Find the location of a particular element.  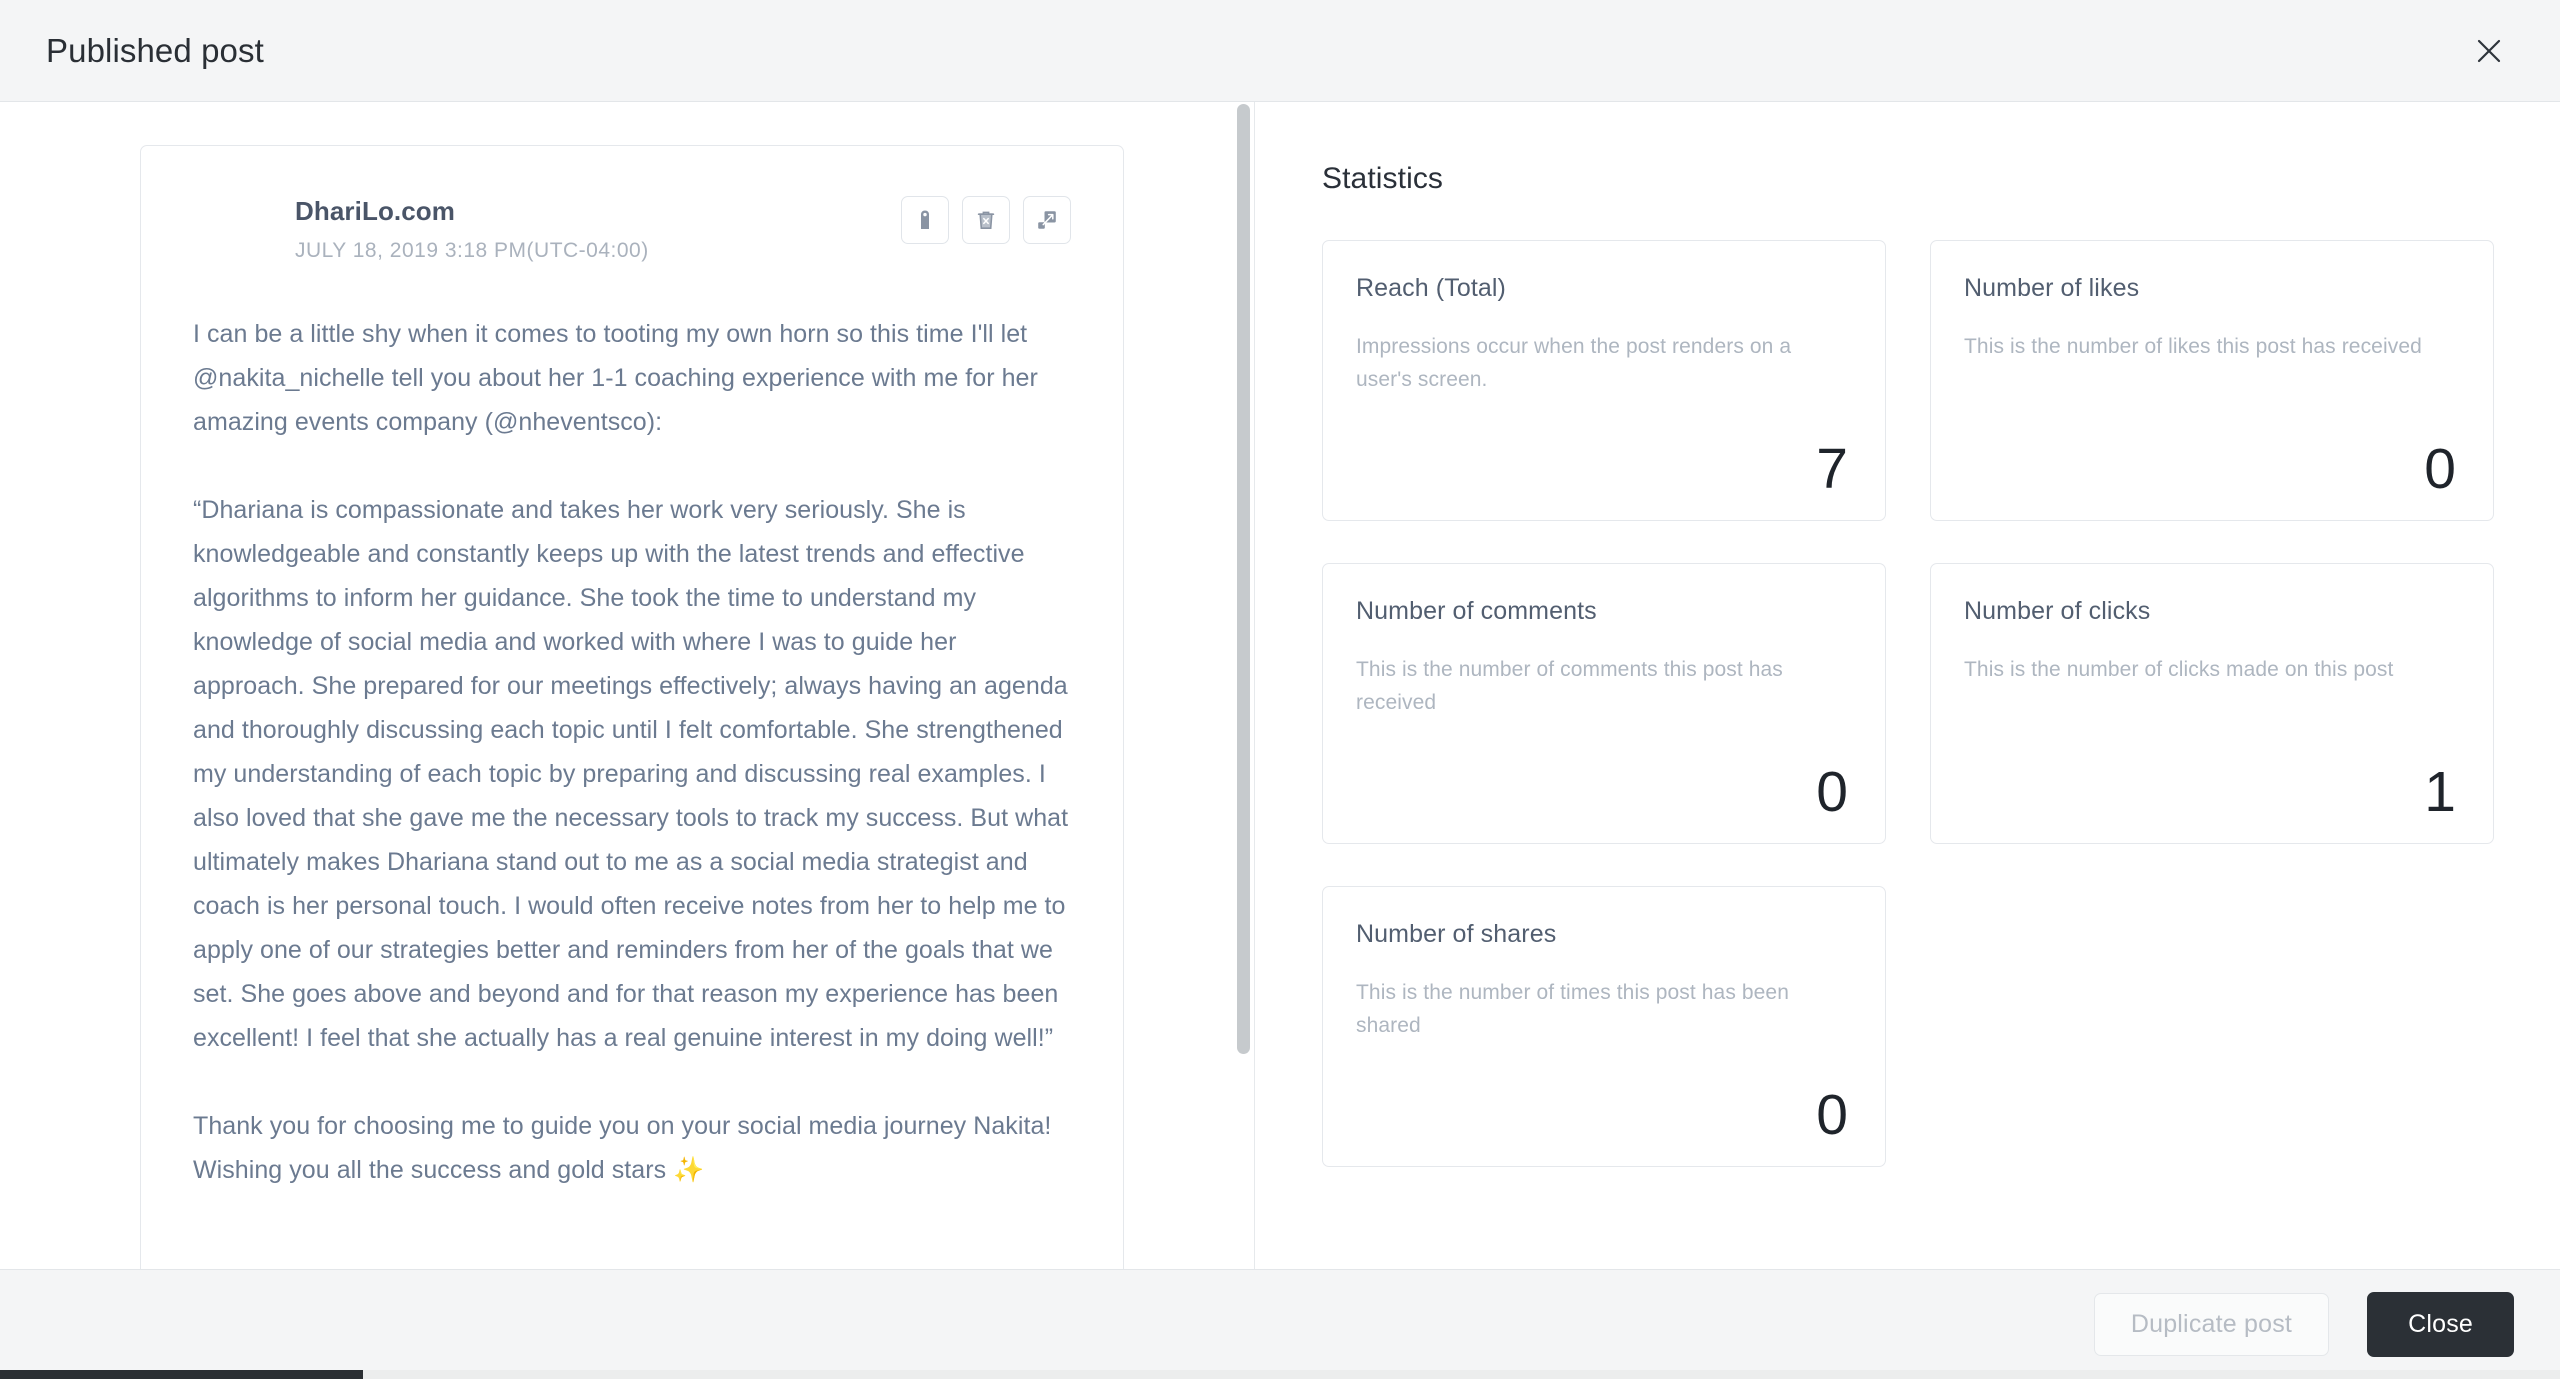

tag-icon is located at coordinates (925, 220).